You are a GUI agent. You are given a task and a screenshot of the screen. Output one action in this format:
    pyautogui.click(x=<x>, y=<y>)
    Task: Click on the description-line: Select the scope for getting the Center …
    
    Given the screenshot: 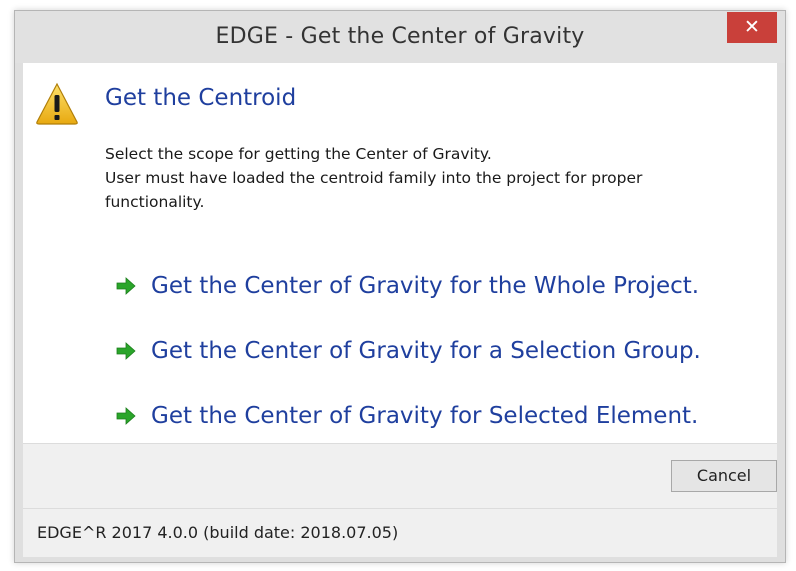 What is the action you would take?
    pyautogui.click(x=298, y=154)
    